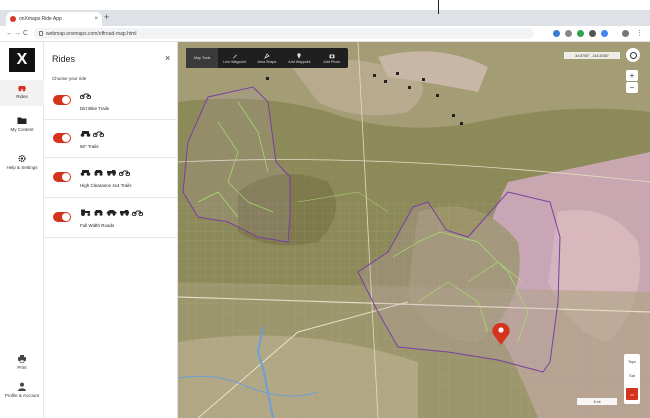 This screenshot has width=650, height=418. Describe the element at coordinates (13, 19) in the screenshot. I see `favicon-icon` at that location.